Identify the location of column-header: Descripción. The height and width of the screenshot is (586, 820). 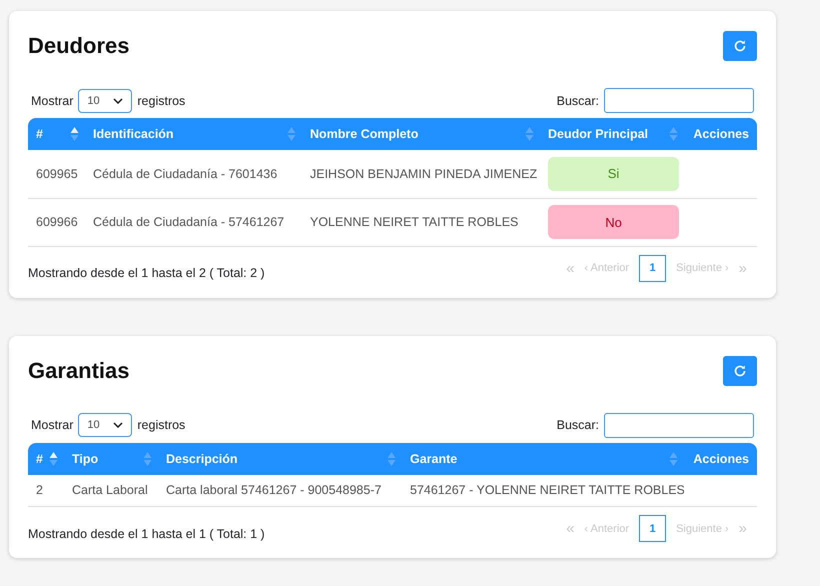
(280, 458).